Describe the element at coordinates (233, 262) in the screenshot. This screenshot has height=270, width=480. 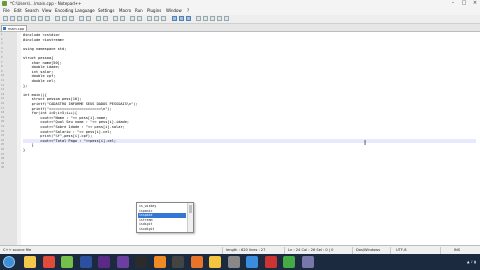
I see `taskbar-settings-icon` at that location.